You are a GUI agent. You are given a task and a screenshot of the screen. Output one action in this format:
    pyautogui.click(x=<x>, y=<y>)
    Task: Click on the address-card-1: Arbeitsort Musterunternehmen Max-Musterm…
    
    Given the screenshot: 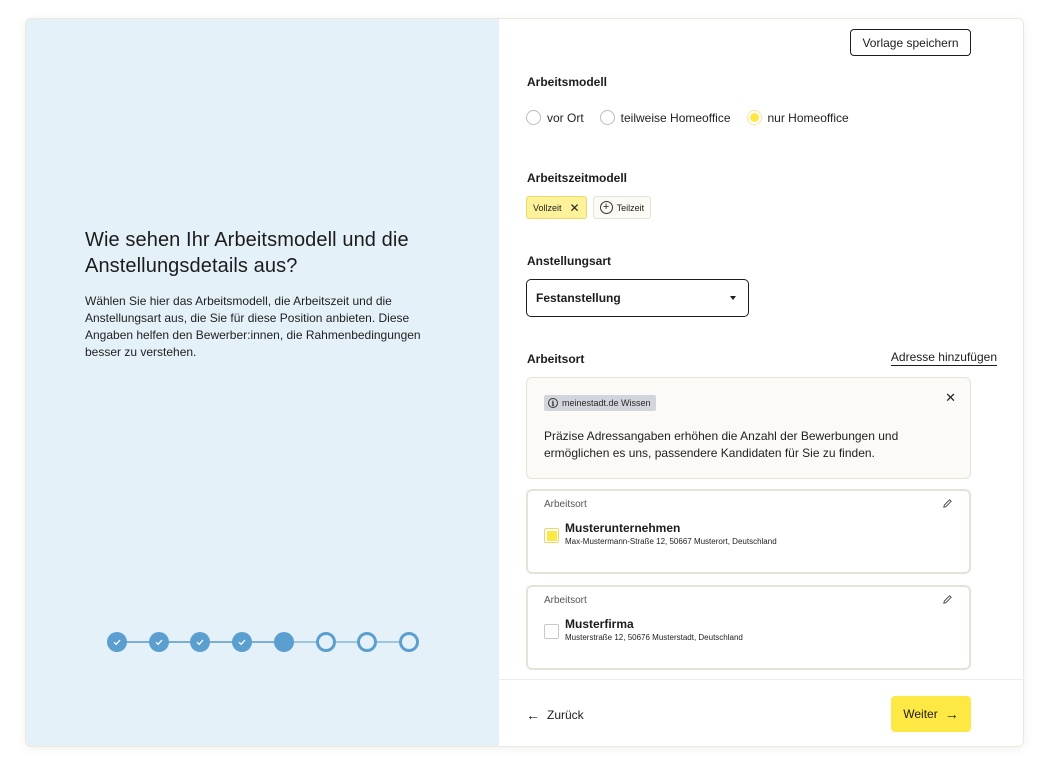 What is the action you would take?
    pyautogui.click(x=748, y=531)
    